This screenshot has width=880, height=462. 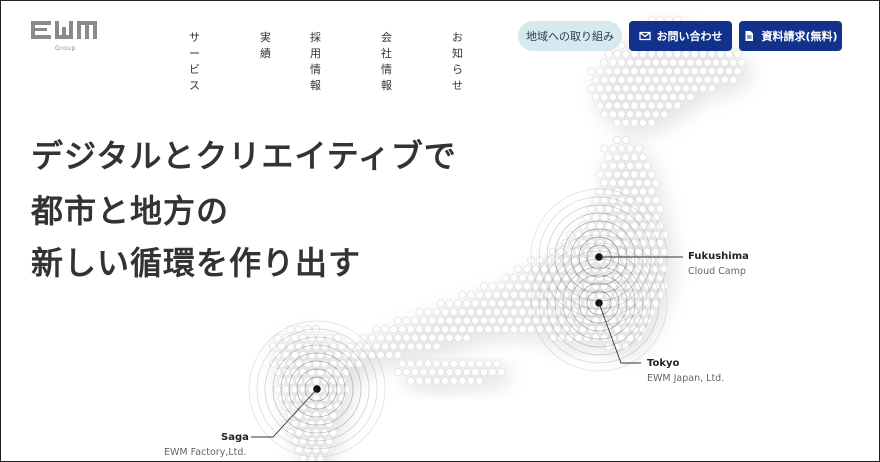 I want to click on region-initiatives-label: 地域への取り組み, so click(x=570, y=36).